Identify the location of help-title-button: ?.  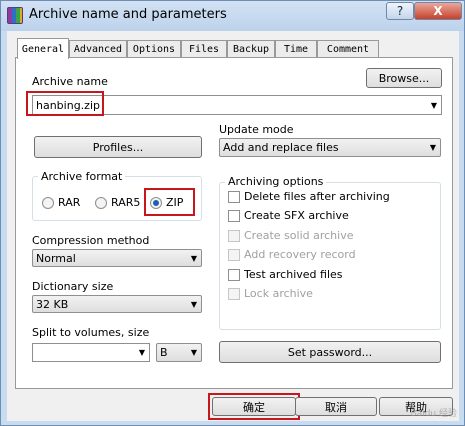
(400, 11).